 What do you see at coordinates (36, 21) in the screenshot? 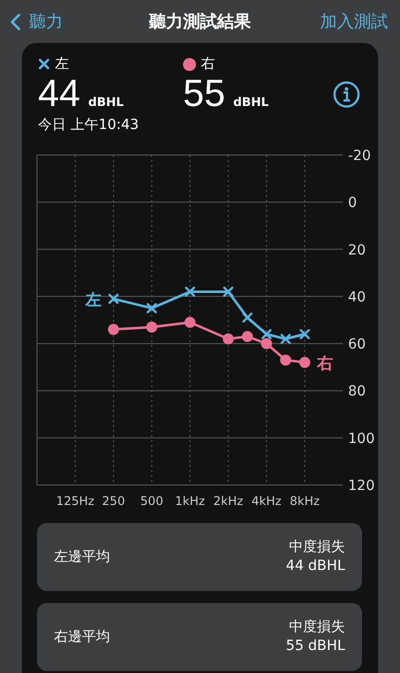
I see `back-button: 聽力` at bounding box center [36, 21].